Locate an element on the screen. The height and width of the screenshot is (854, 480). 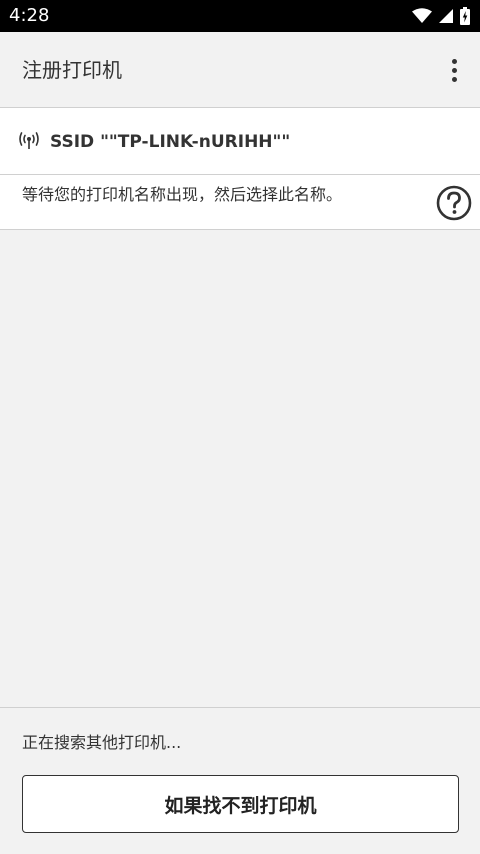
status-time: 4:28 is located at coordinates (29, 15).